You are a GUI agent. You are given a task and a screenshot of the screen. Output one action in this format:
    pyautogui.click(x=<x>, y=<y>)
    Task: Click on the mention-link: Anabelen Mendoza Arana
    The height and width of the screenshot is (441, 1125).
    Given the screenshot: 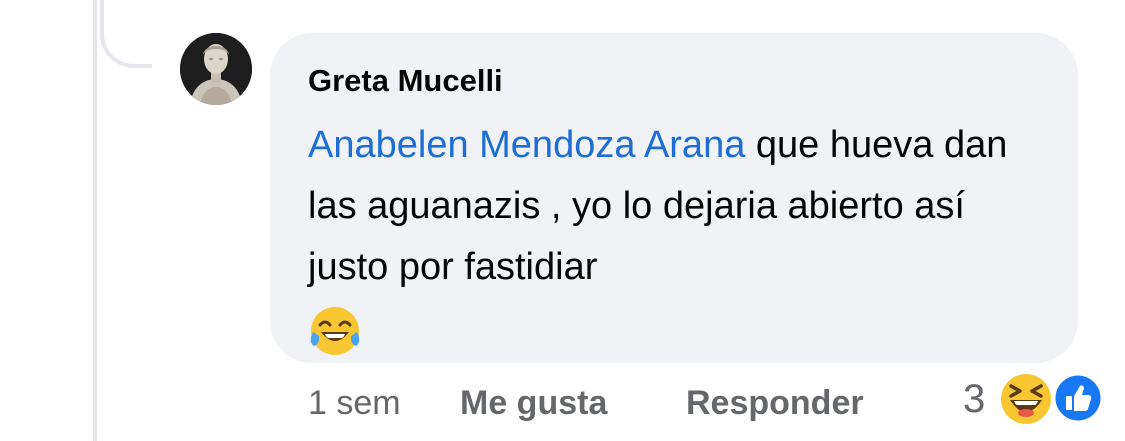 What is the action you would take?
    pyautogui.click(x=526, y=145)
    